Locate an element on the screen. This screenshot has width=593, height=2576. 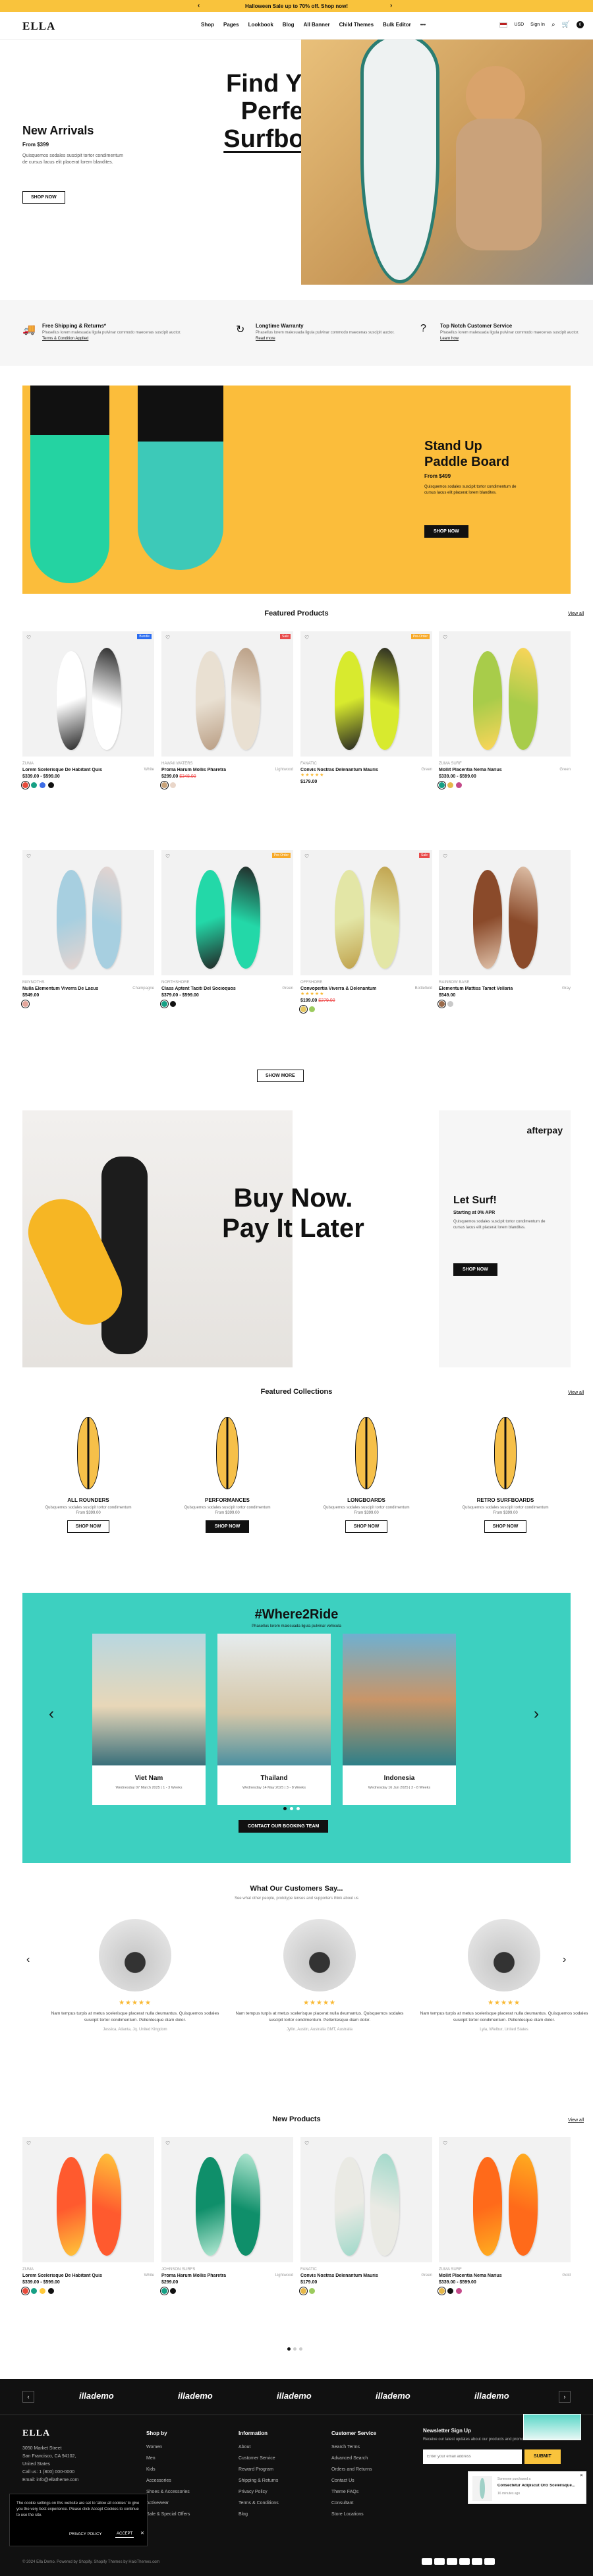
trip-name: Thailand is located at coordinates (274, 1779).